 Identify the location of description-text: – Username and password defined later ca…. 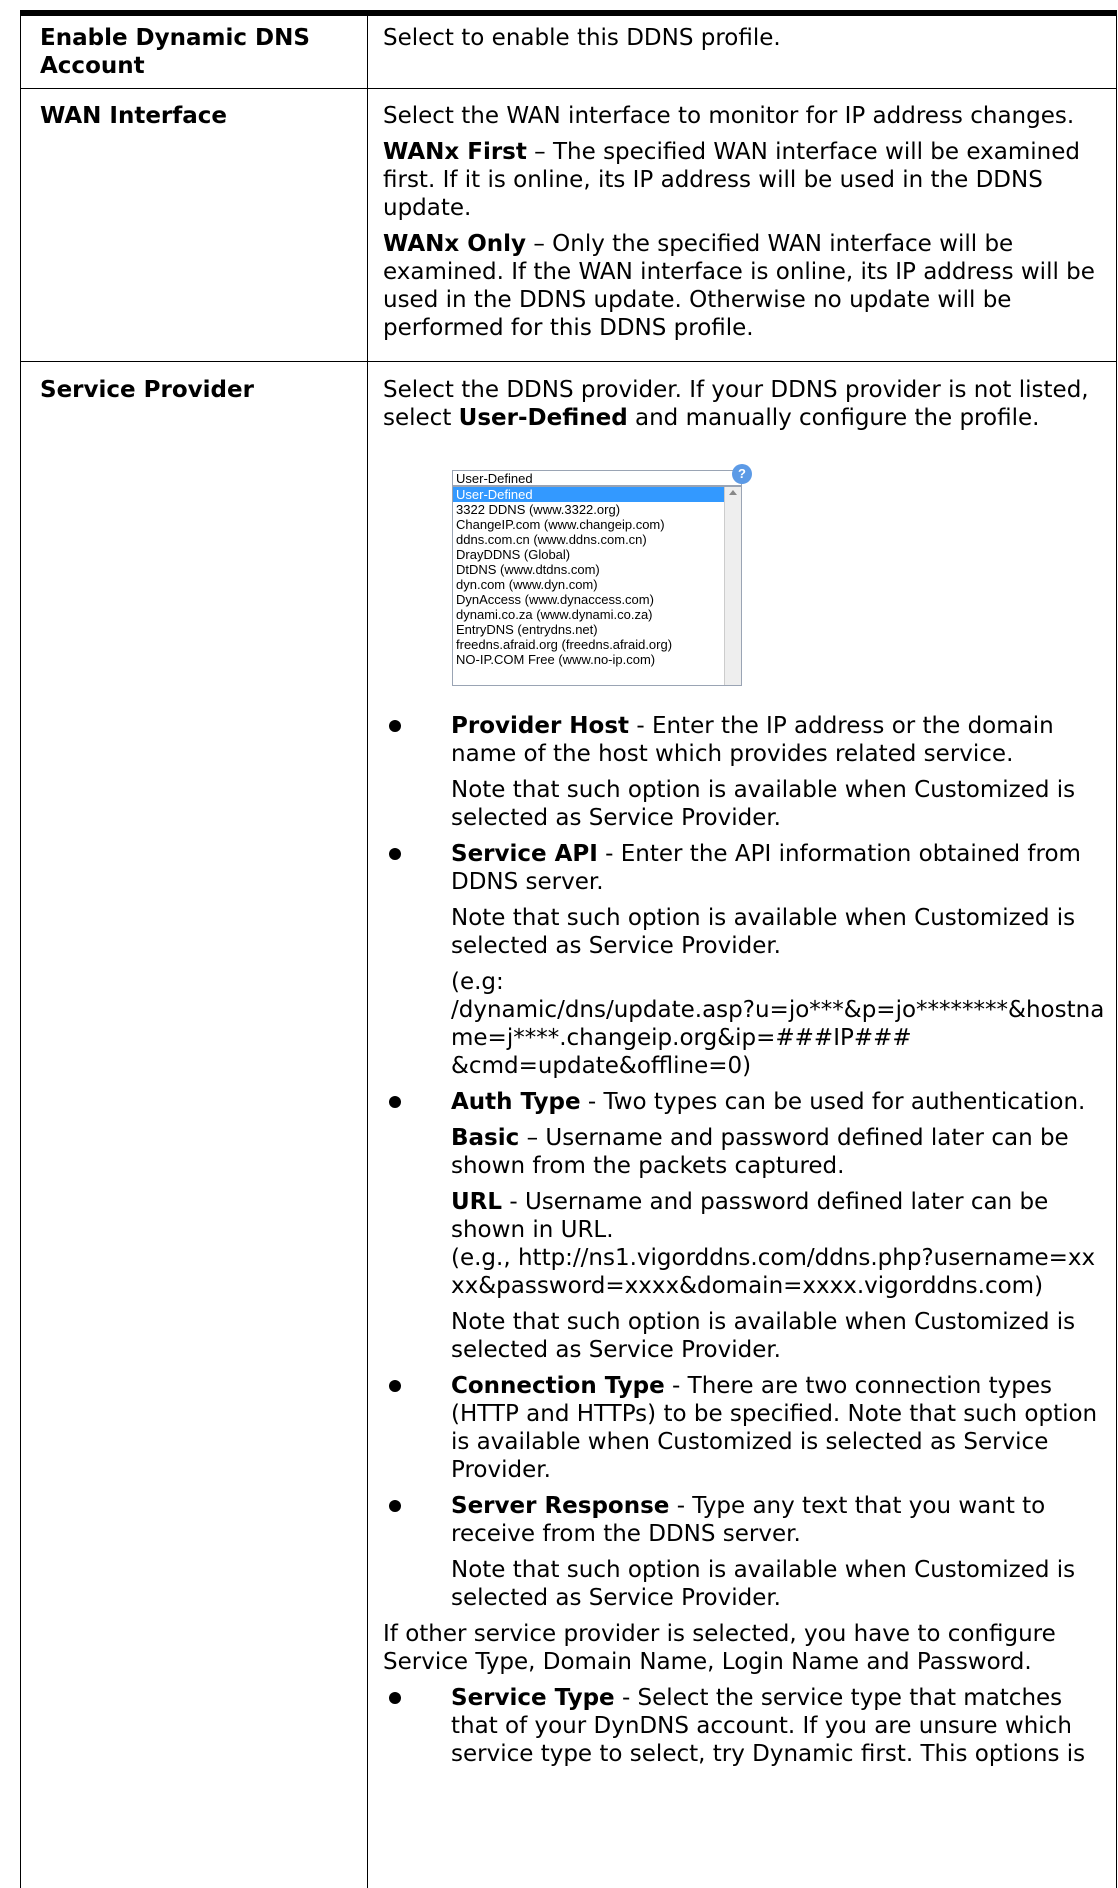
(760, 1152).